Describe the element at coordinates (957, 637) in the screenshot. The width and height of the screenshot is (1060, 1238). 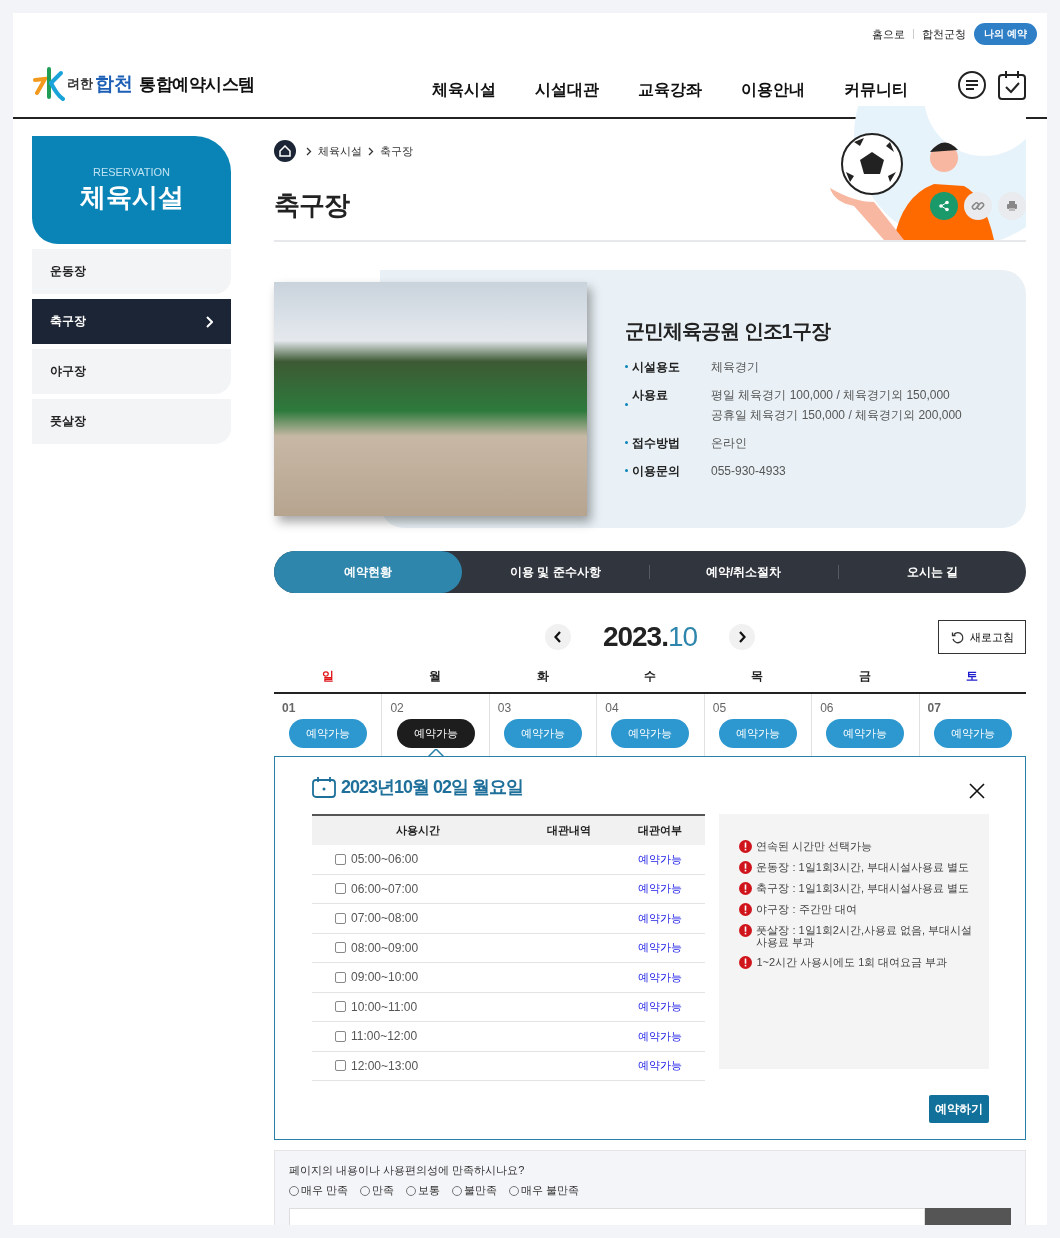
I see `refresh-icon` at that location.